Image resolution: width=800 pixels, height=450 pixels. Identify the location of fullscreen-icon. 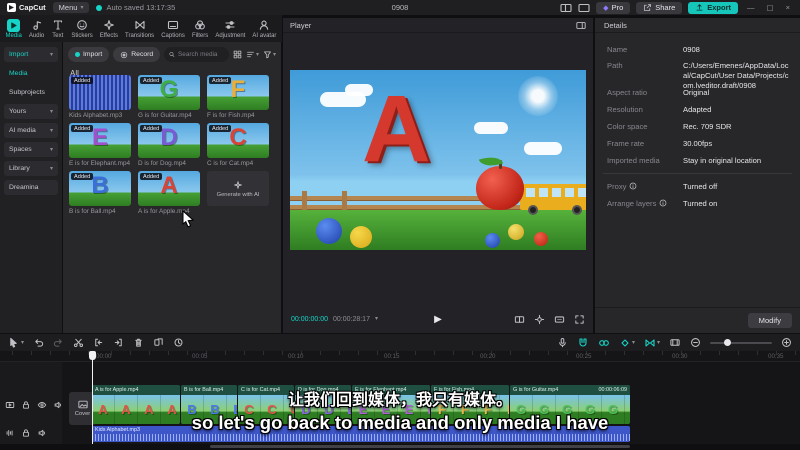
(579, 319).